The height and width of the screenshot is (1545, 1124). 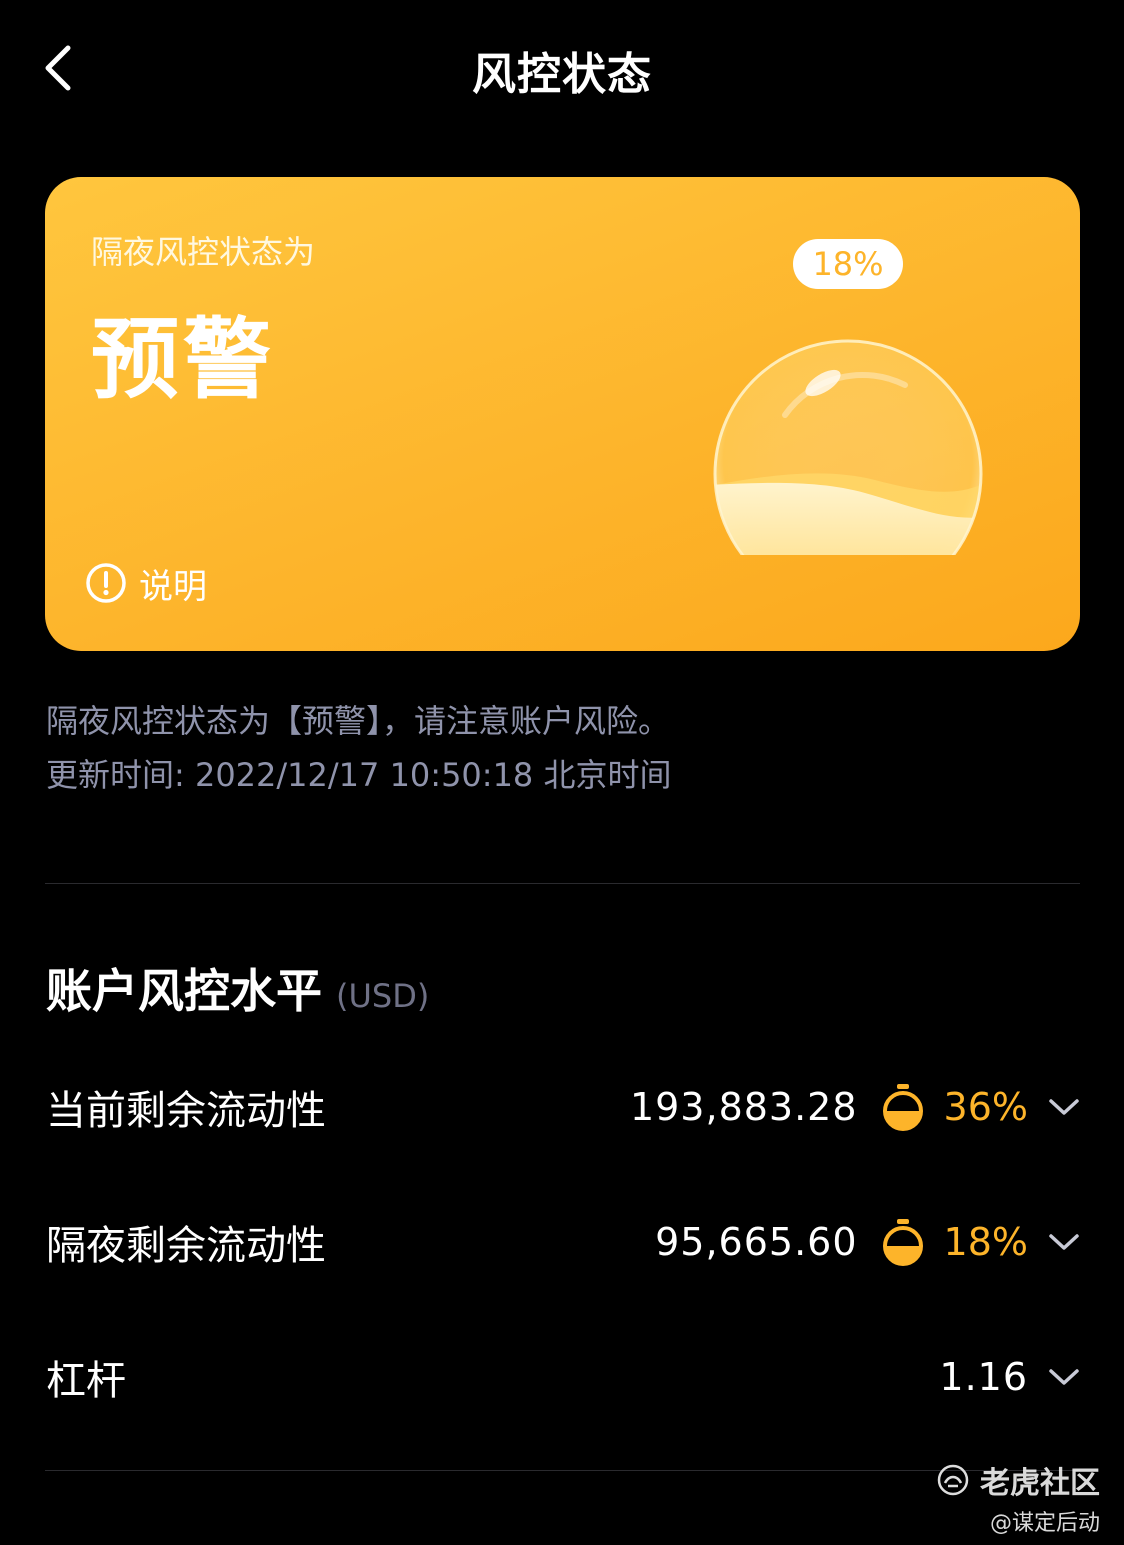 What do you see at coordinates (563, 1242) in the screenshot?
I see `row-overnight-liquidity: 隔夜剩余流动性 95,665.60 18%` at bounding box center [563, 1242].